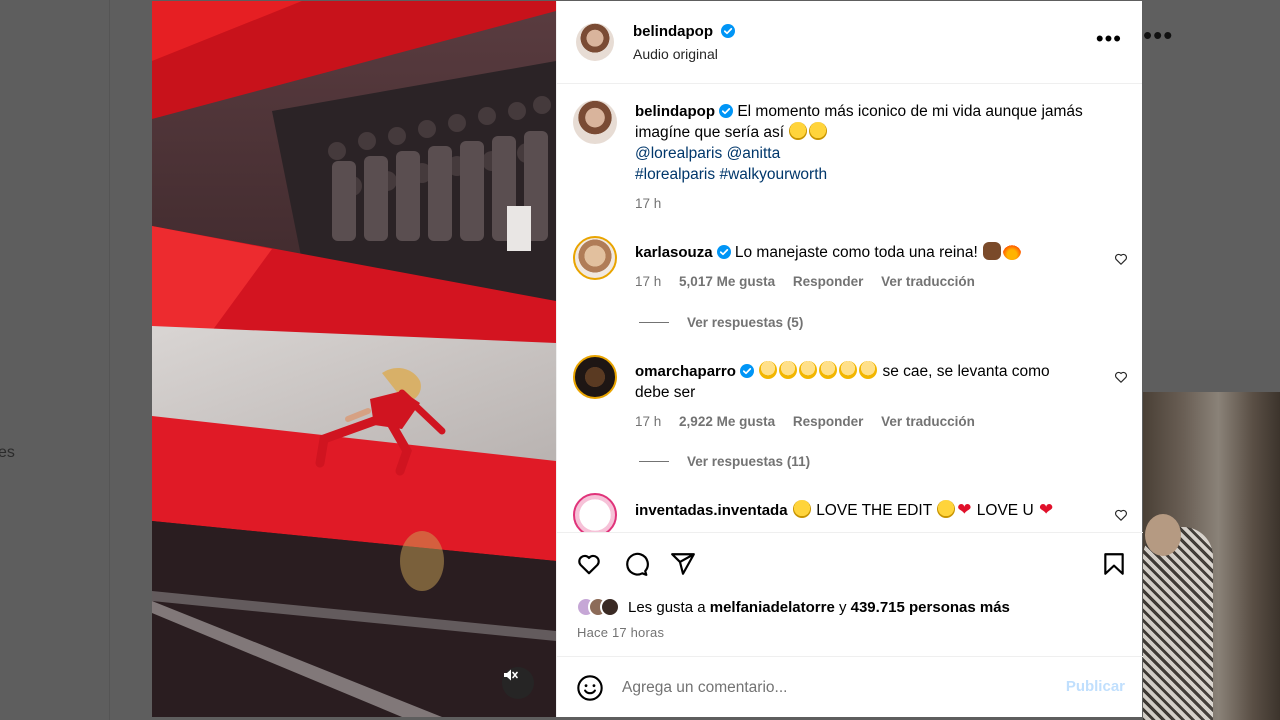 This screenshot has width=1280, height=720. I want to click on audio-label: Audio original, so click(675, 54).